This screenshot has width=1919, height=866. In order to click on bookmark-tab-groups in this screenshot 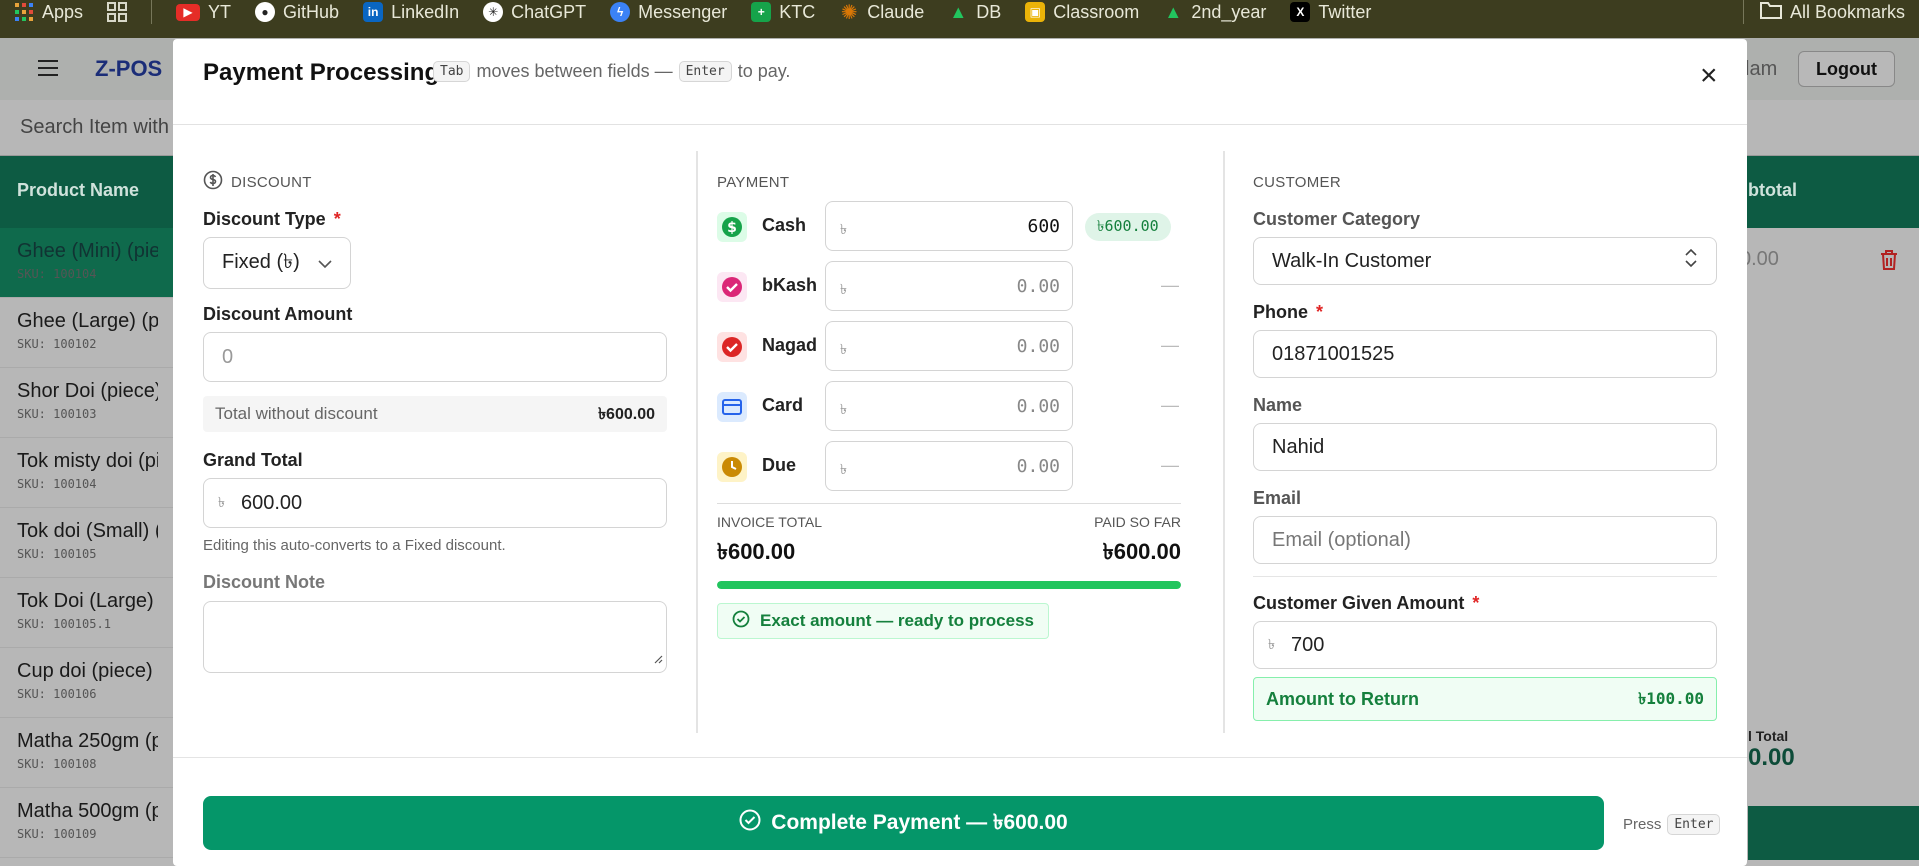, I will do `click(117, 12)`.